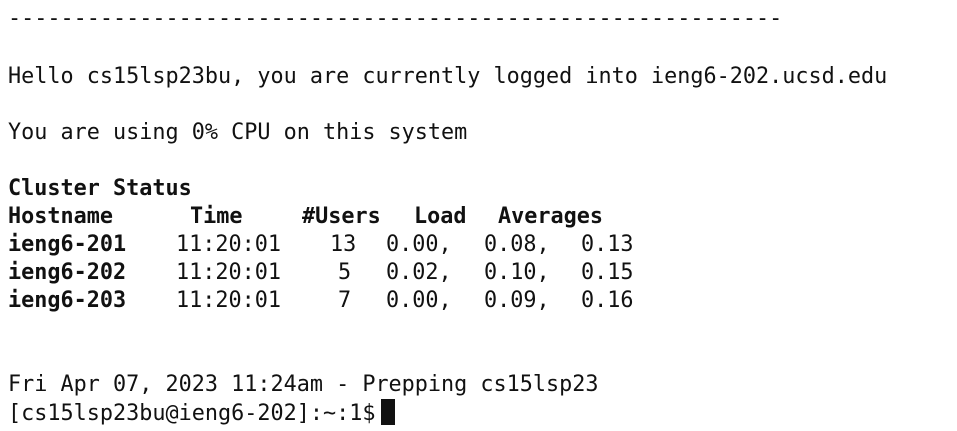 The height and width of the screenshot is (431, 957). Describe the element at coordinates (67, 272) in the screenshot. I see `row-hostname: ieng6-202` at that location.